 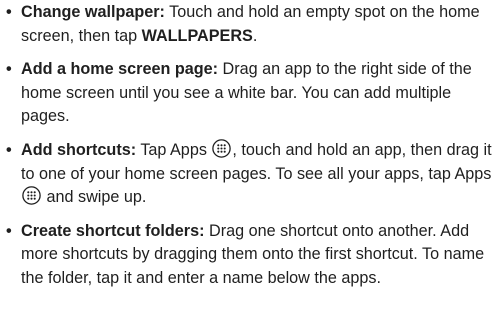 What do you see at coordinates (174, 149) in the screenshot?
I see `tip-text: Tap Apps` at bounding box center [174, 149].